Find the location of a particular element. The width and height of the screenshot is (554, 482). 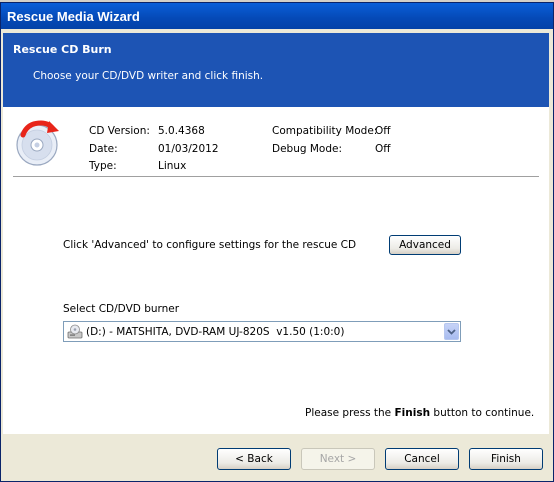

button-bar: < Back Next > Cancel Finish is located at coordinates (276, 456).